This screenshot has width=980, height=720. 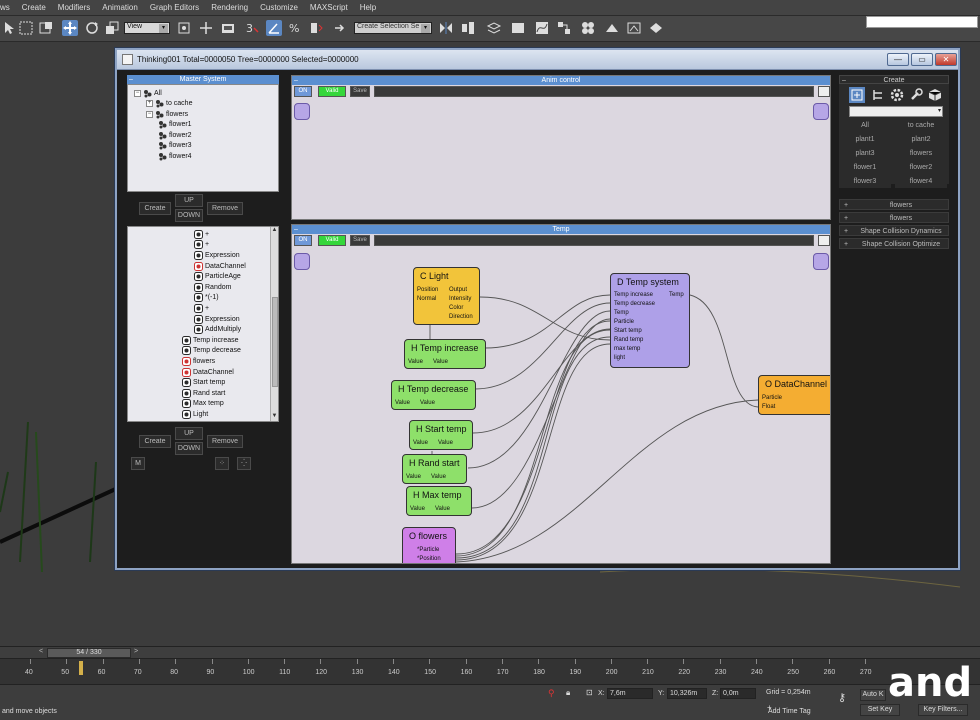 I want to click on material-editor-icon, so click(x=588, y=28).